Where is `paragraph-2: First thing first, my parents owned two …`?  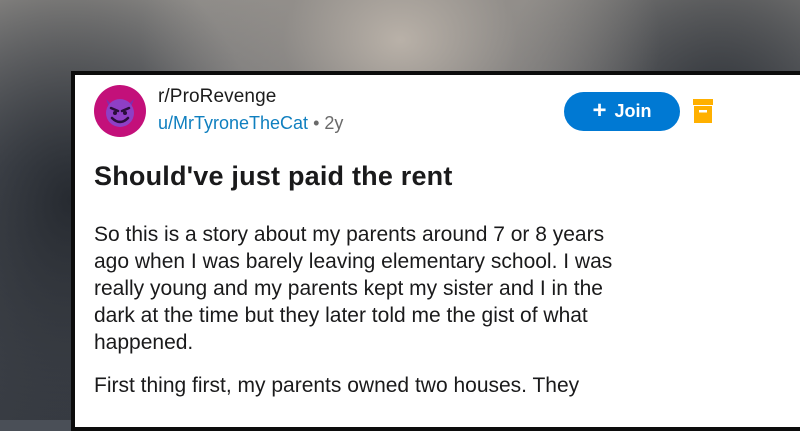
paragraph-2: First thing first, my parents owned two … is located at coordinates (414, 385).